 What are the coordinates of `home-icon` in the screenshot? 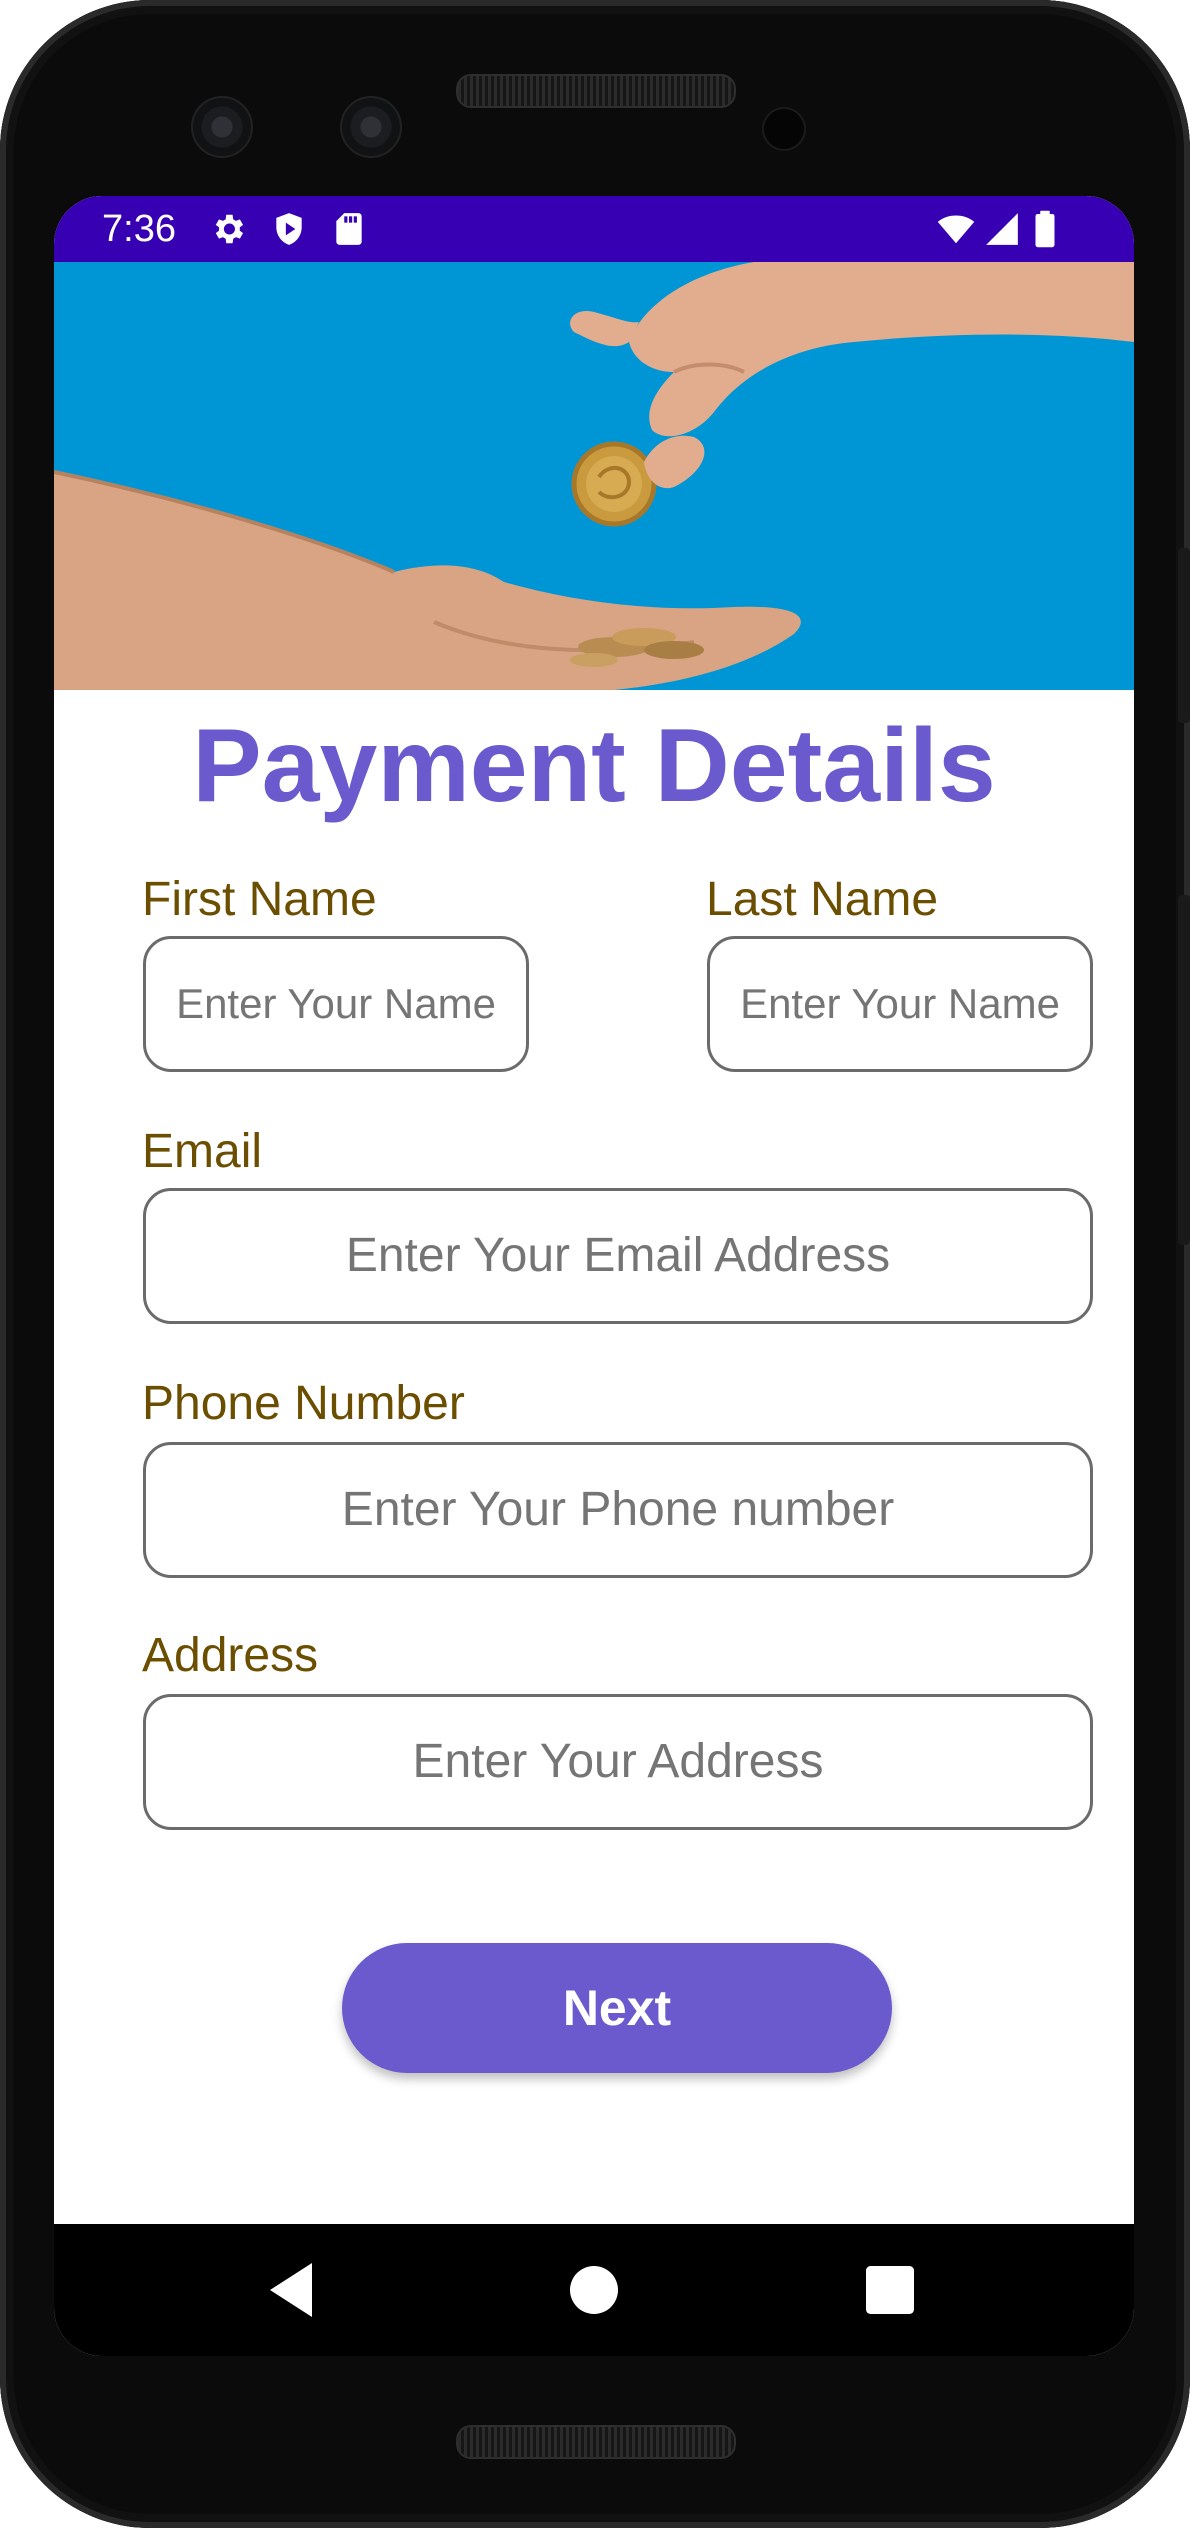 It's located at (594, 2290).